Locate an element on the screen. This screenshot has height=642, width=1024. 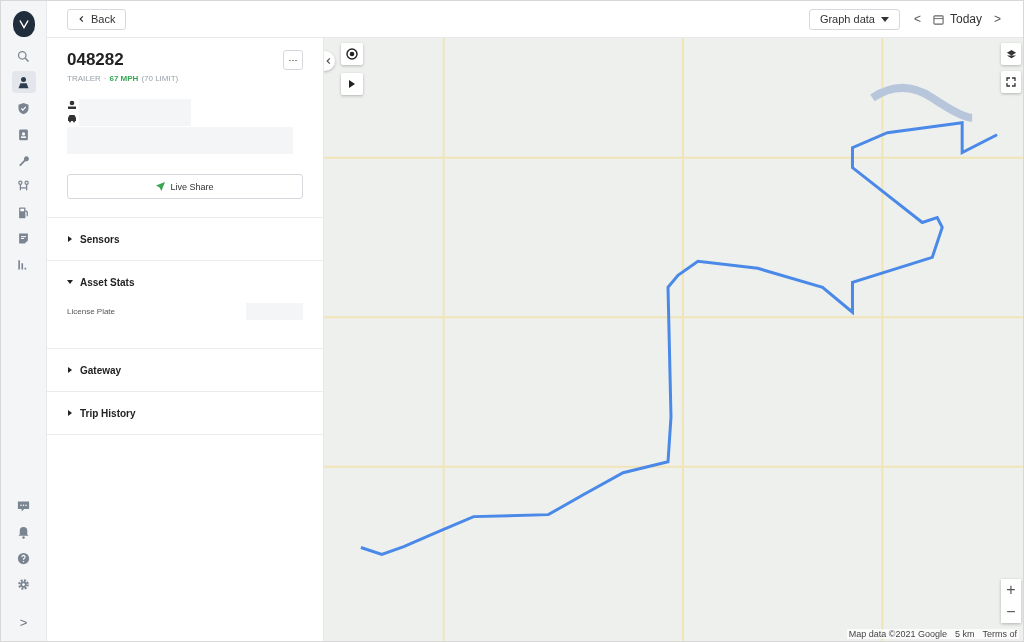
logo-icon is located at coordinates (23, 24).